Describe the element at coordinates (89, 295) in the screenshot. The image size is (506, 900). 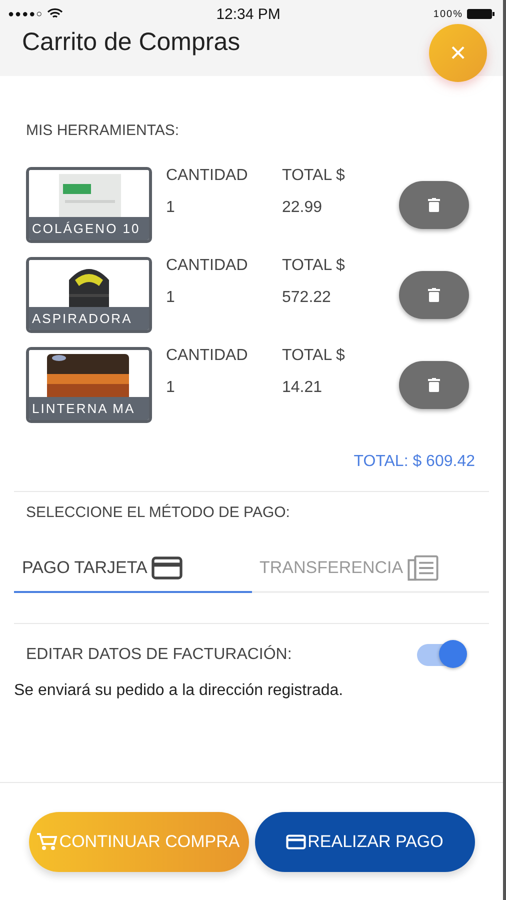
I see `product-card: ASPIRADORA` at that location.